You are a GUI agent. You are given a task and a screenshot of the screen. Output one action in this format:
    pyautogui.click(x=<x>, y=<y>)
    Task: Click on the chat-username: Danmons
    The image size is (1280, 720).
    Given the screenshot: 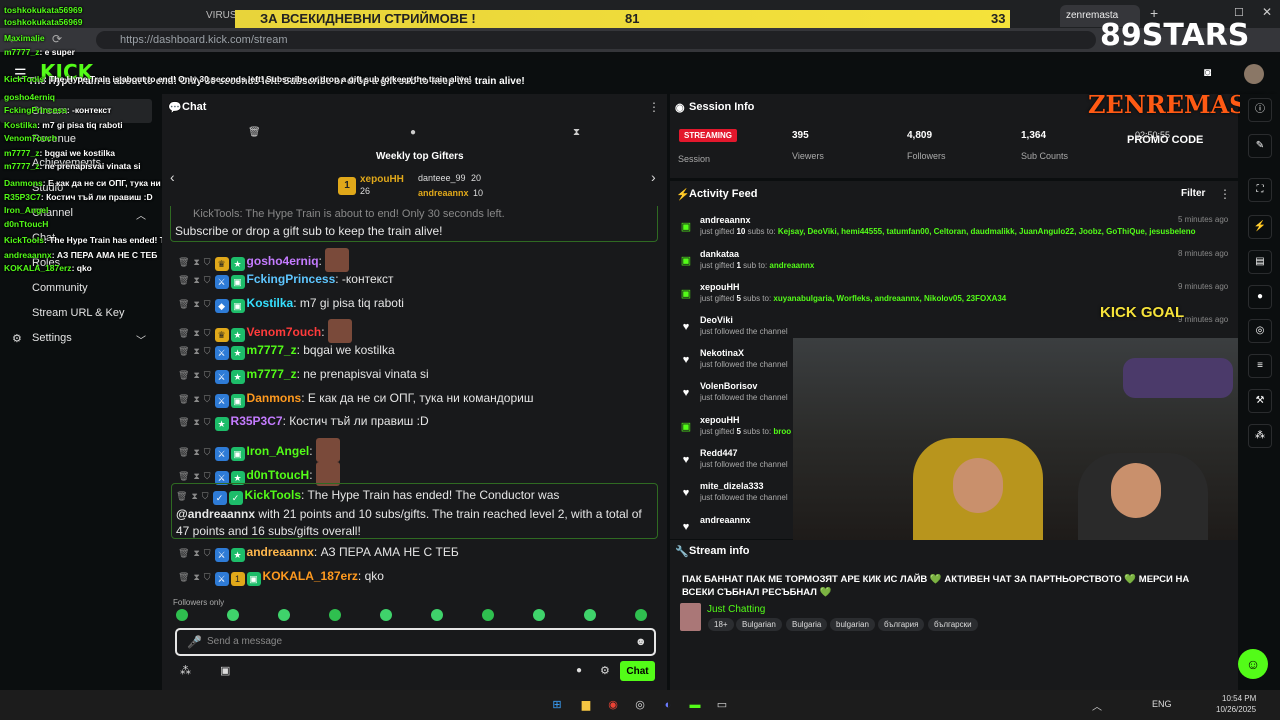 What is the action you would take?
    pyautogui.click(x=274, y=398)
    